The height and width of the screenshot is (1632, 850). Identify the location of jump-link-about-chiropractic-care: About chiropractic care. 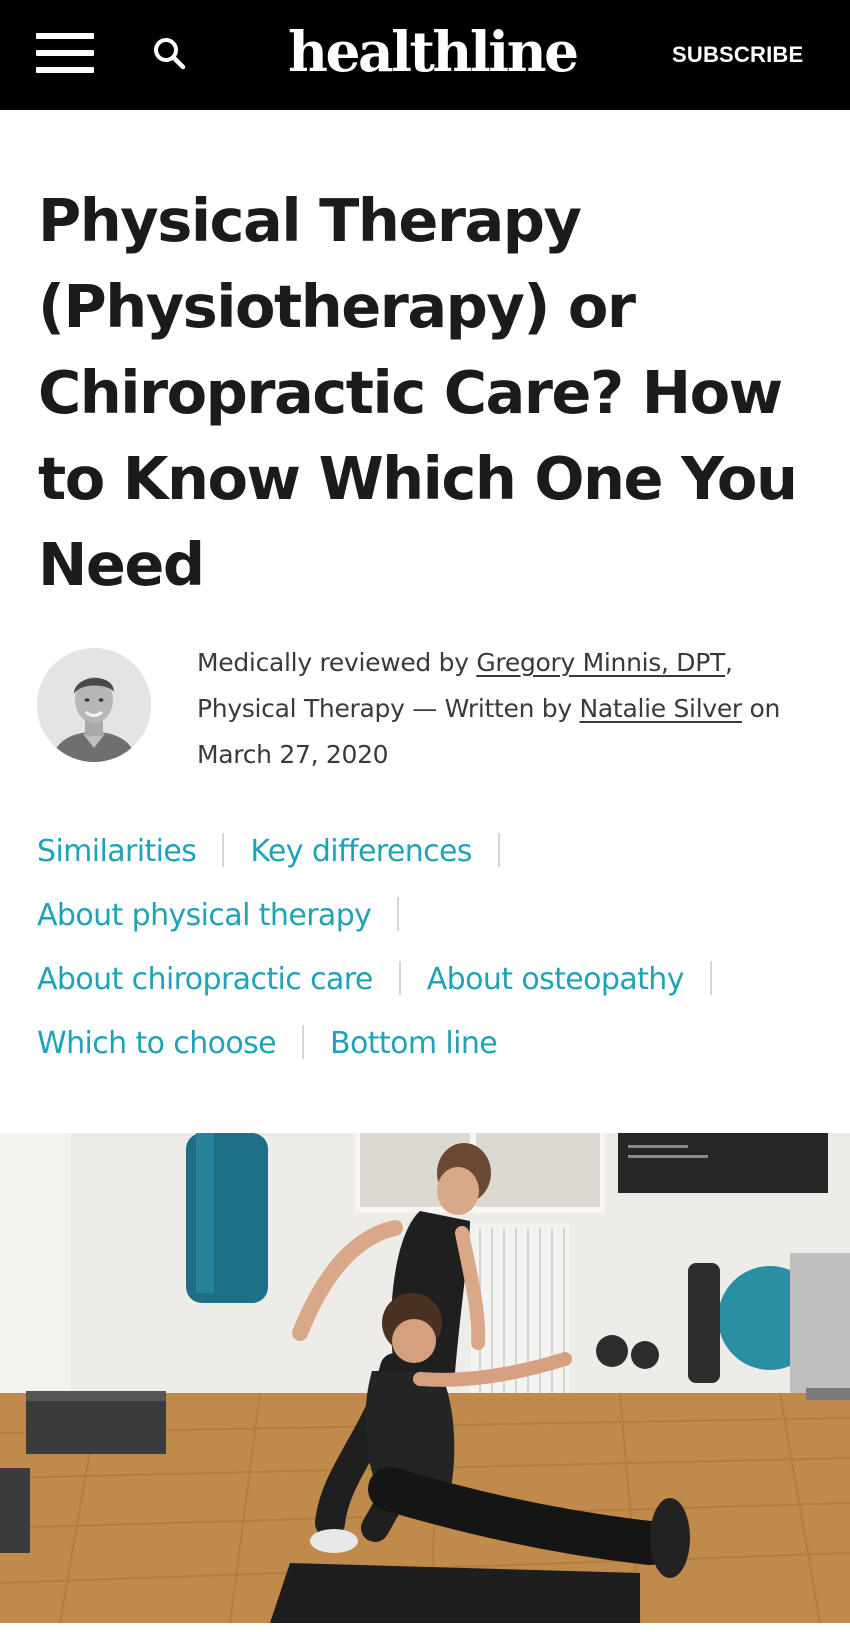
(205, 979).